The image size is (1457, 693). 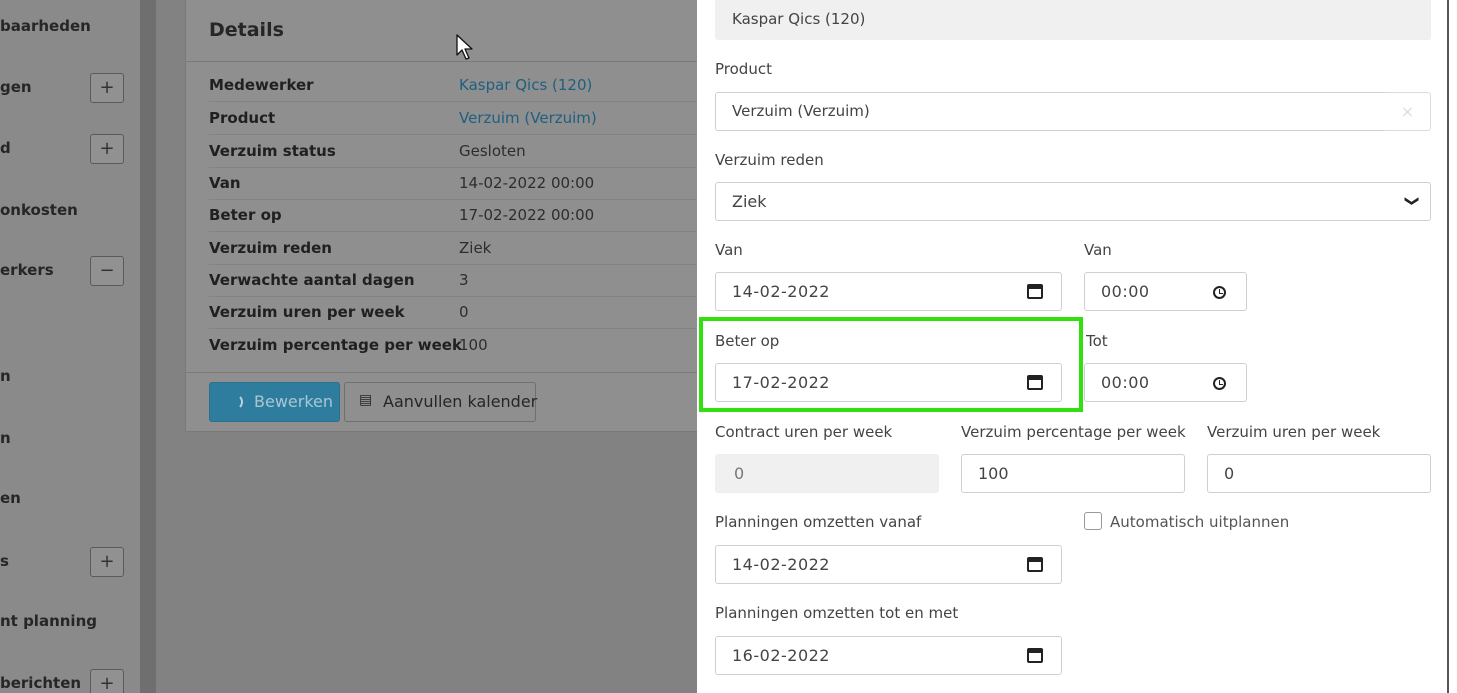 I want to click on detail-value: Ziek, so click(x=475, y=248).